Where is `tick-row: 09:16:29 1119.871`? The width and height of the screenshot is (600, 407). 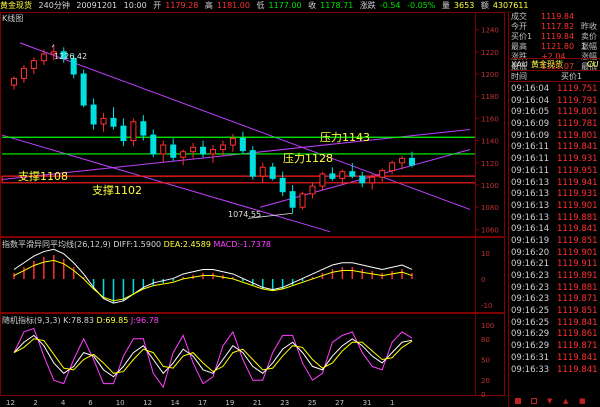
tick-row: 09:16:29 1119.871 is located at coordinates (554, 347).